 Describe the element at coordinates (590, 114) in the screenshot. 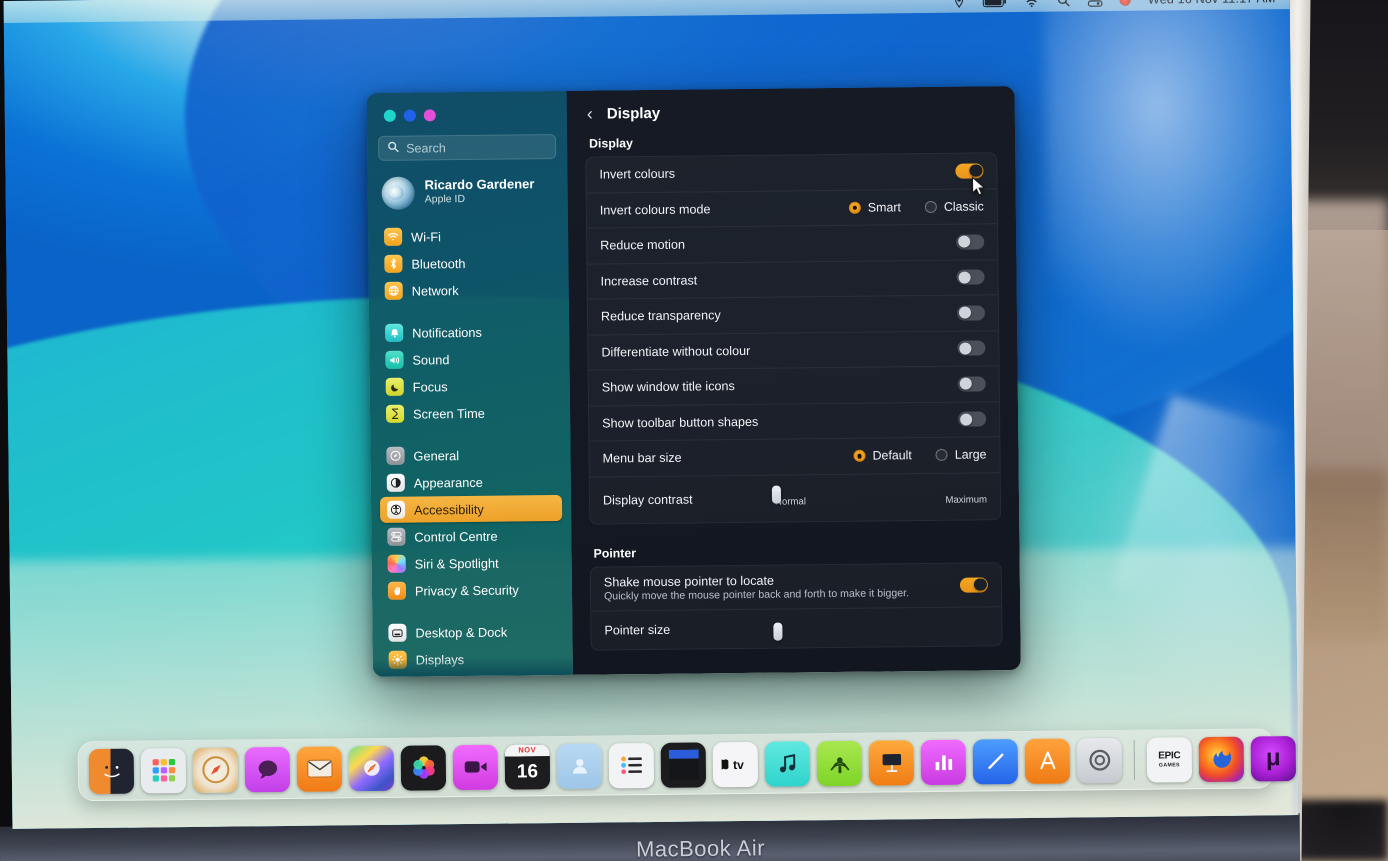

I see `back-button: ‹` at that location.